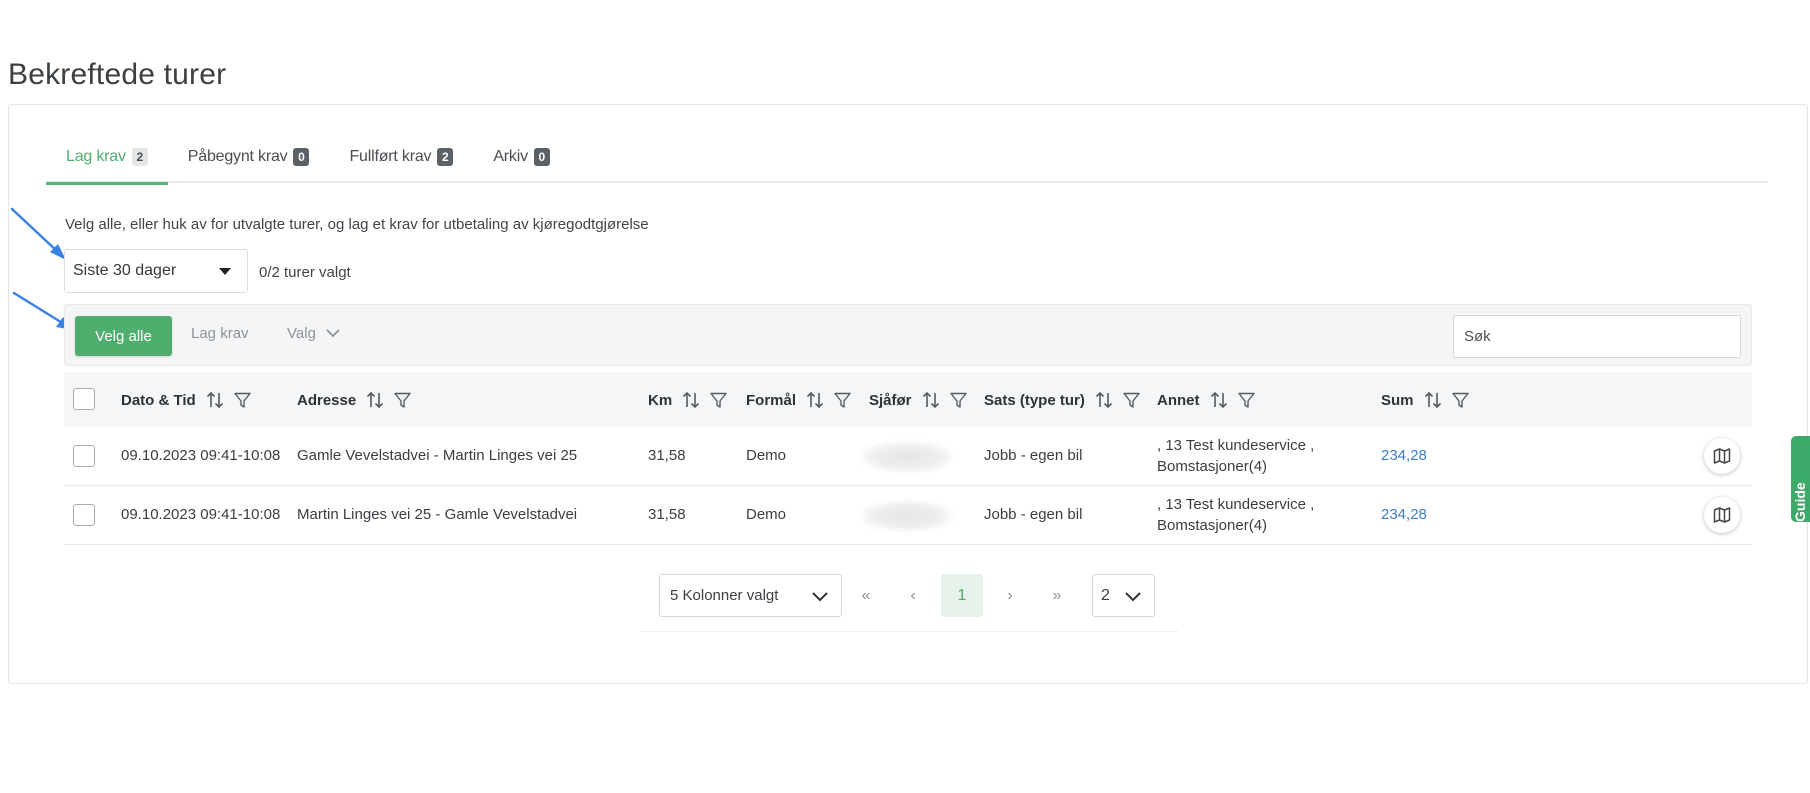  Describe the element at coordinates (1105, 595) in the screenshot. I see `page-size-value: 2` at that location.